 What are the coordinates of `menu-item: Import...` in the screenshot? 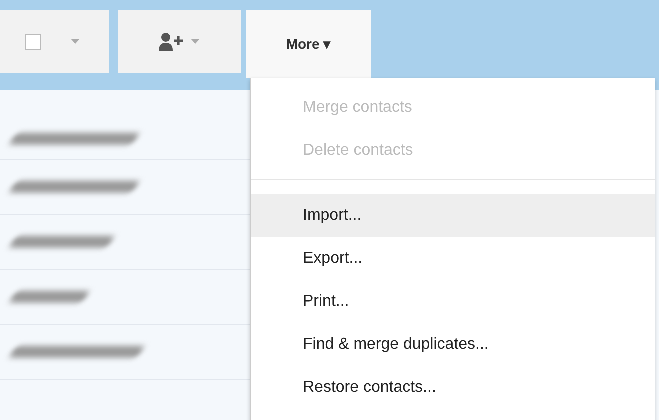 It's located at (453, 215).